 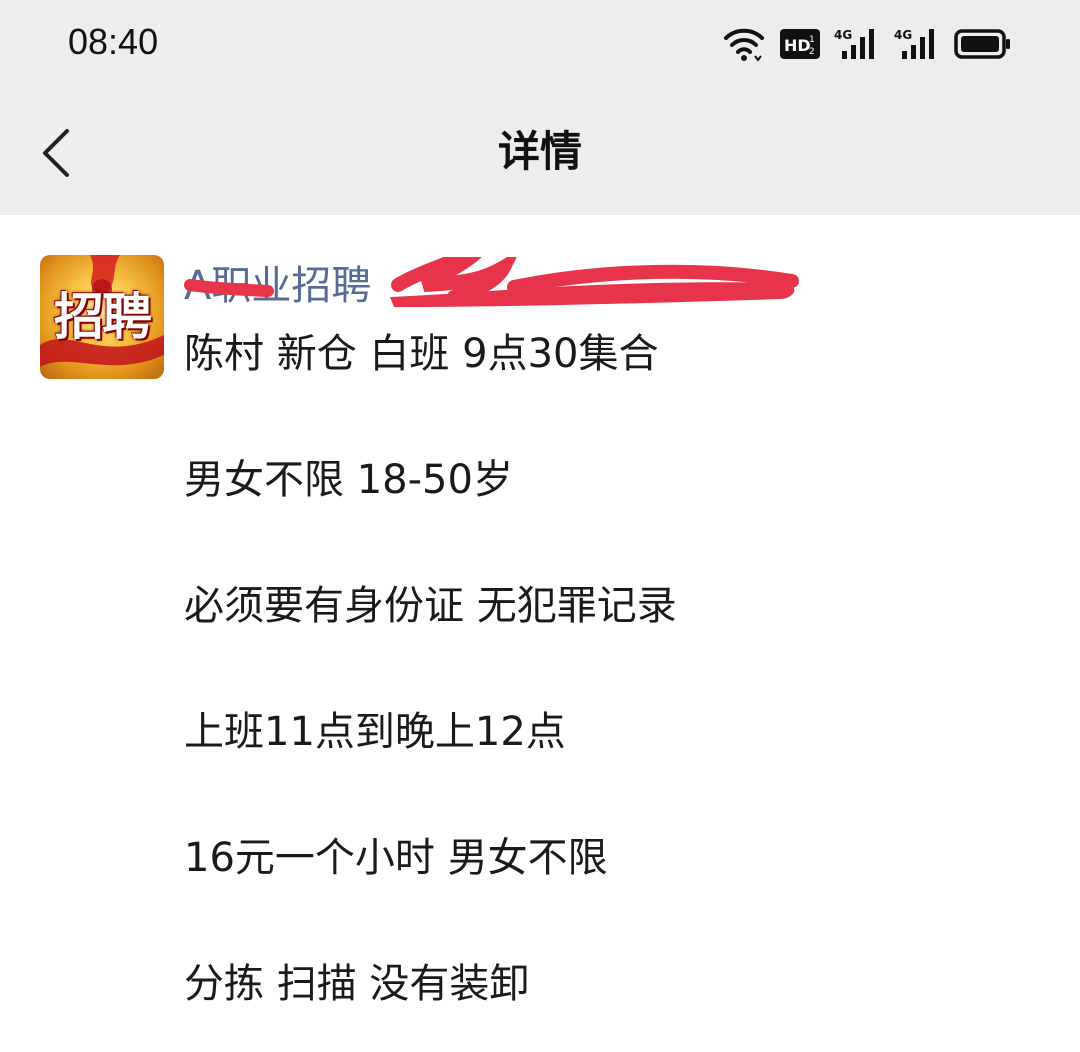 I want to click on message-line: 16元一个小时 男女不限, so click(x=396, y=858).